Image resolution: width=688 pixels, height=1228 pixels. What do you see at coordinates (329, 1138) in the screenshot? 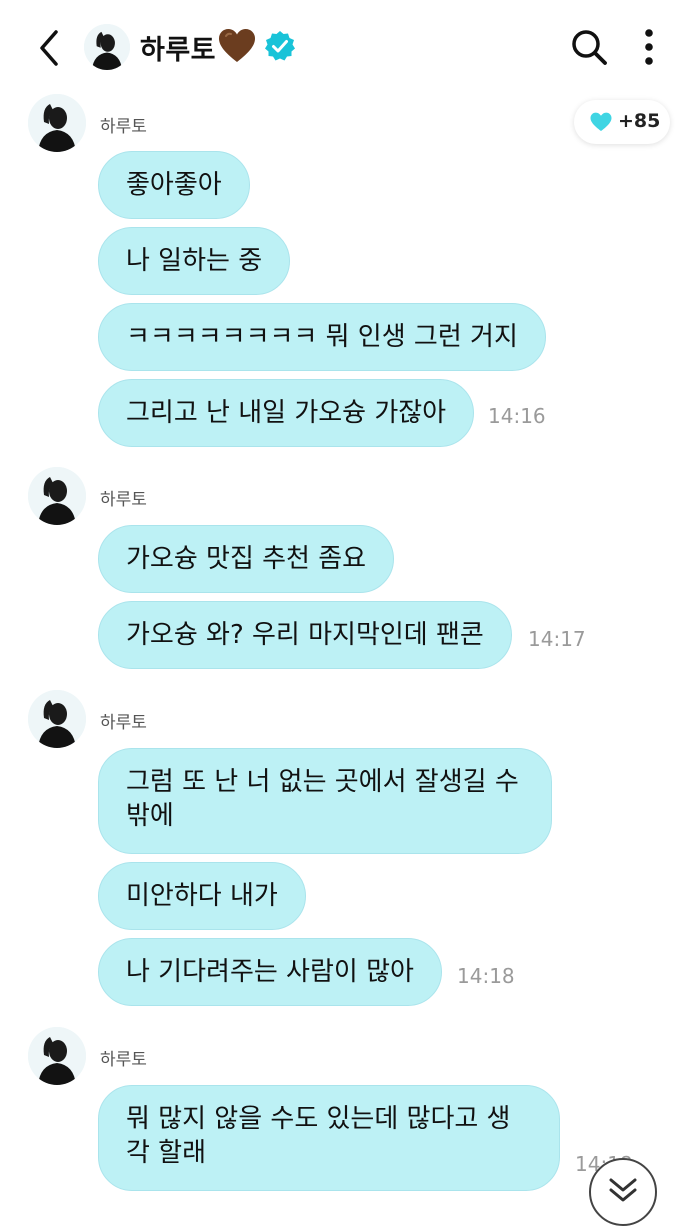
I see `message-bubble: 뭐 많지 않을 수도 있는데 많다고 생각 할래` at bounding box center [329, 1138].